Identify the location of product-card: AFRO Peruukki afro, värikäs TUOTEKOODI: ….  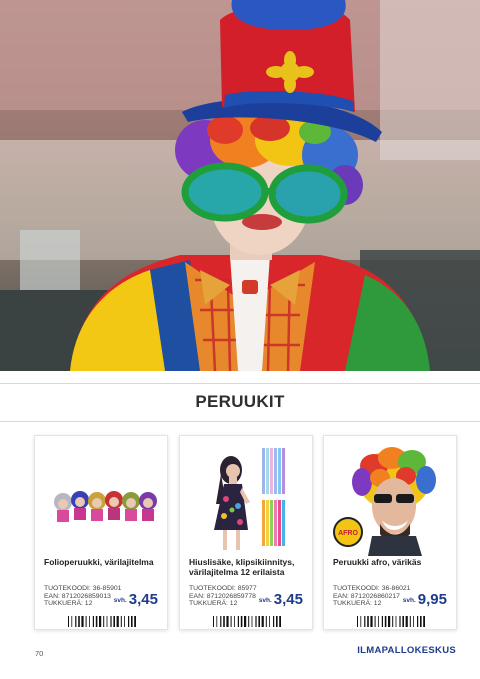
(390, 532).